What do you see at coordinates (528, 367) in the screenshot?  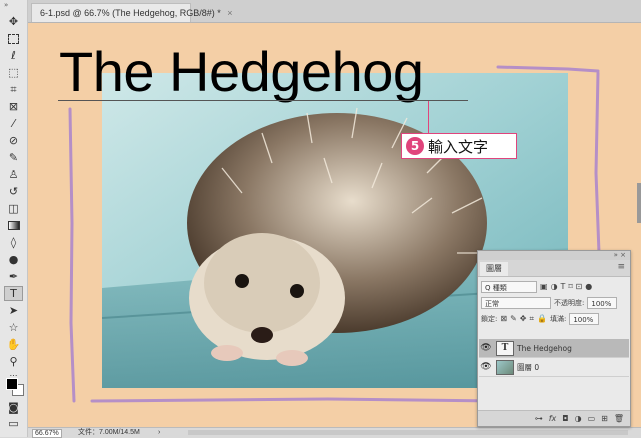 I see `layer-name: 圖層 0` at bounding box center [528, 367].